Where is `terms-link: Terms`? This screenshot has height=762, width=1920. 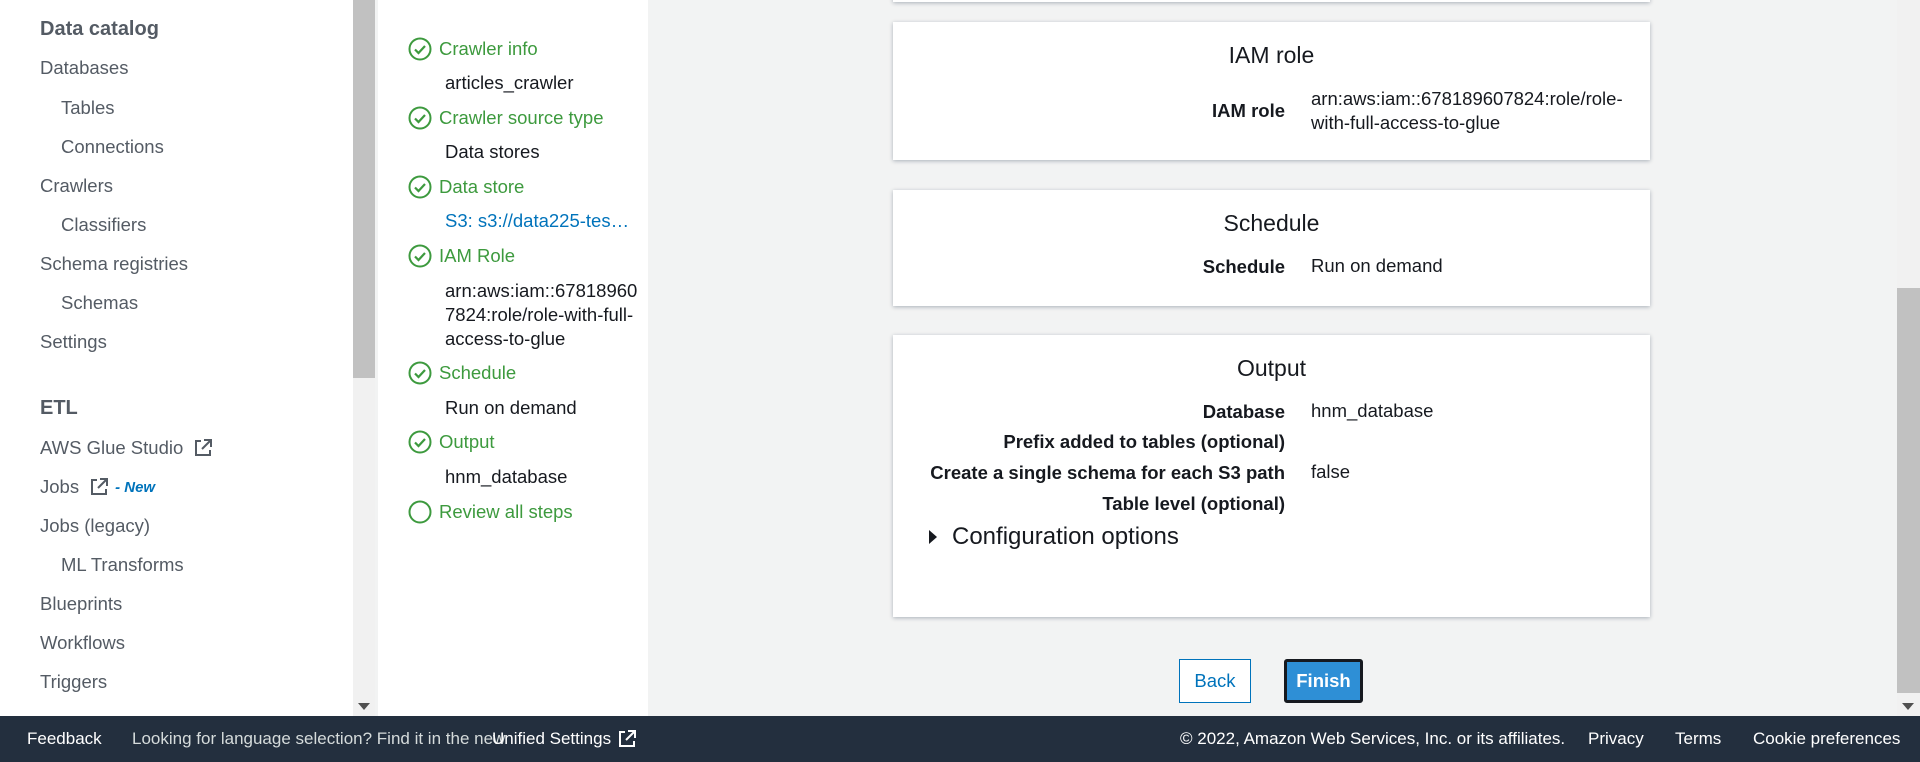 terms-link: Terms is located at coordinates (1698, 739).